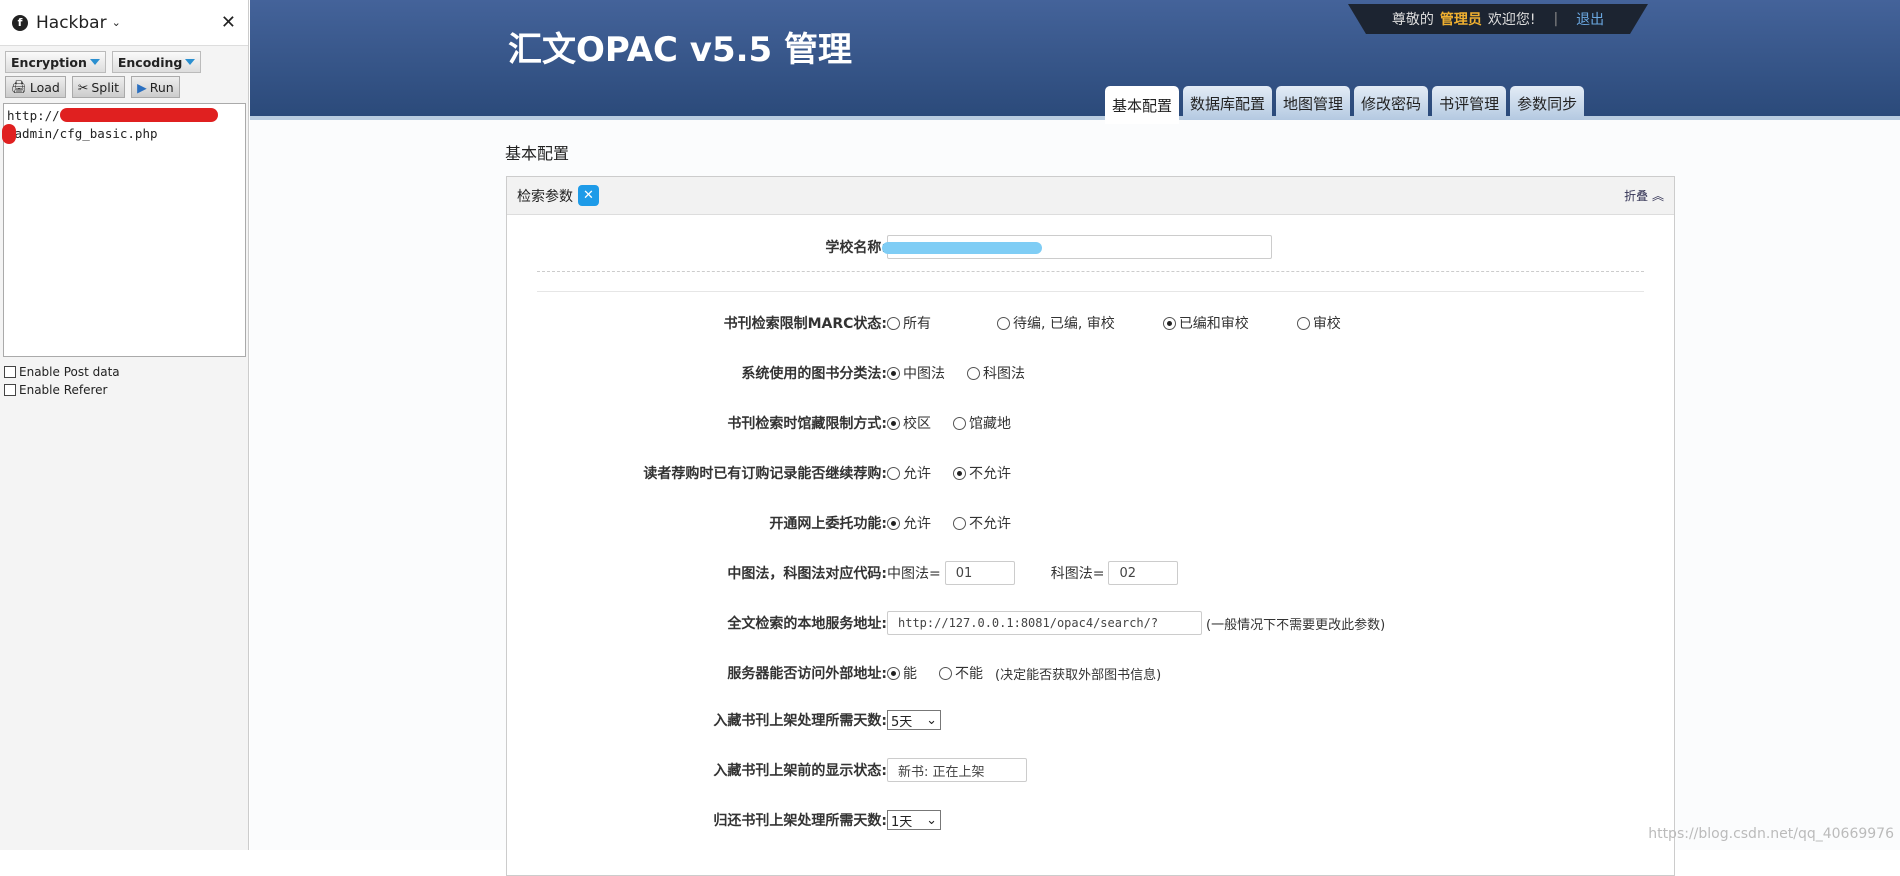  What do you see at coordinates (1228, 103) in the screenshot?
I see `tab-1: 数据库配置` at bounding box center [1228, 103].